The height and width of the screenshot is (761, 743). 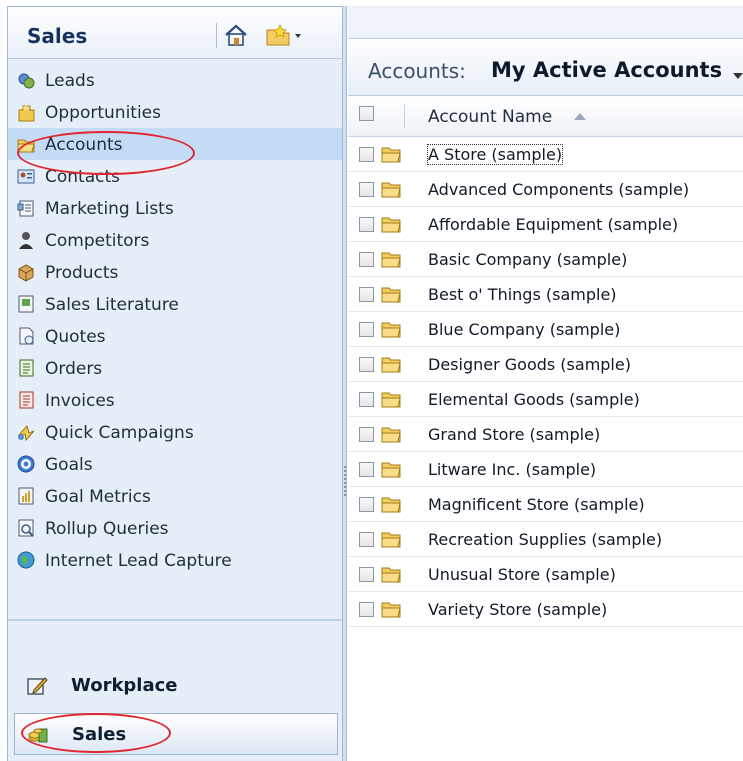 What do you see at coordinates (495, 154) in the screenshot?
I see `account-name-link: A Store (sample)` at bounding box center [495, 154].